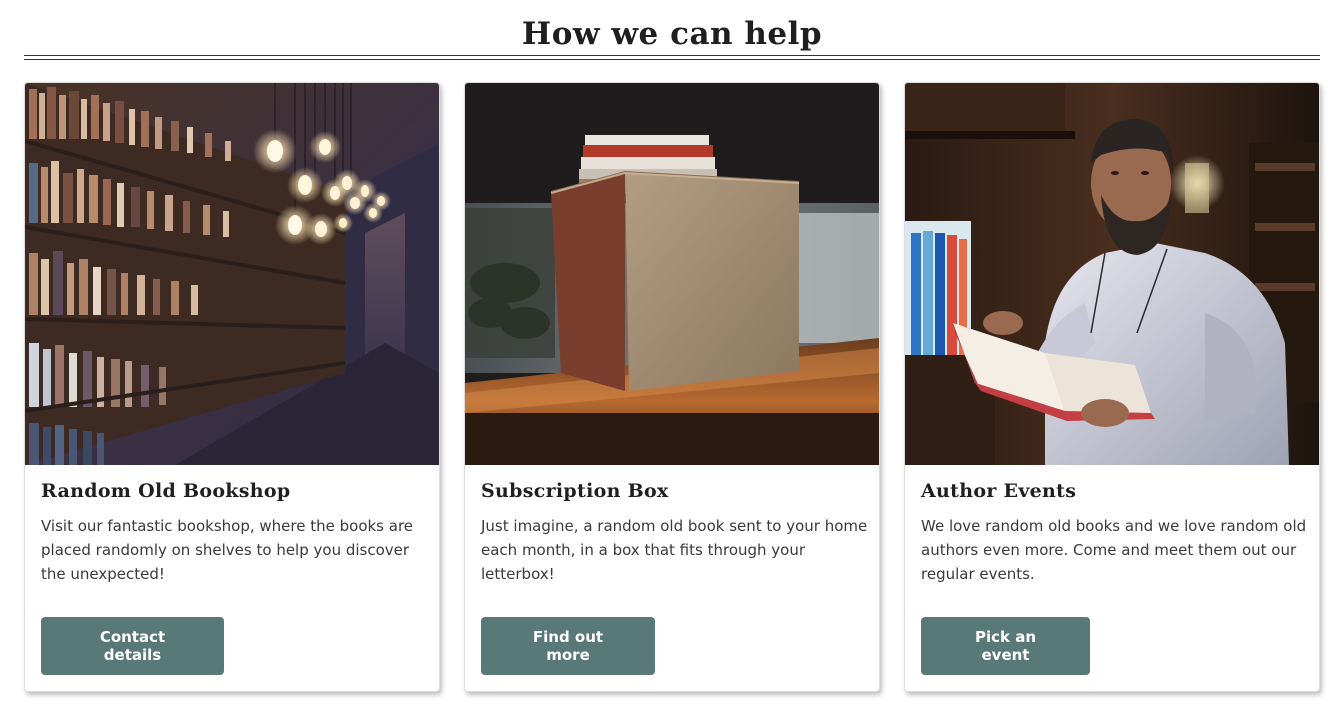 The width and height of the screenshot is (1344, 710). Describe the element at coordinates (575, 491) in the screenshot. I see `card-title: Subscription Box` at that location.